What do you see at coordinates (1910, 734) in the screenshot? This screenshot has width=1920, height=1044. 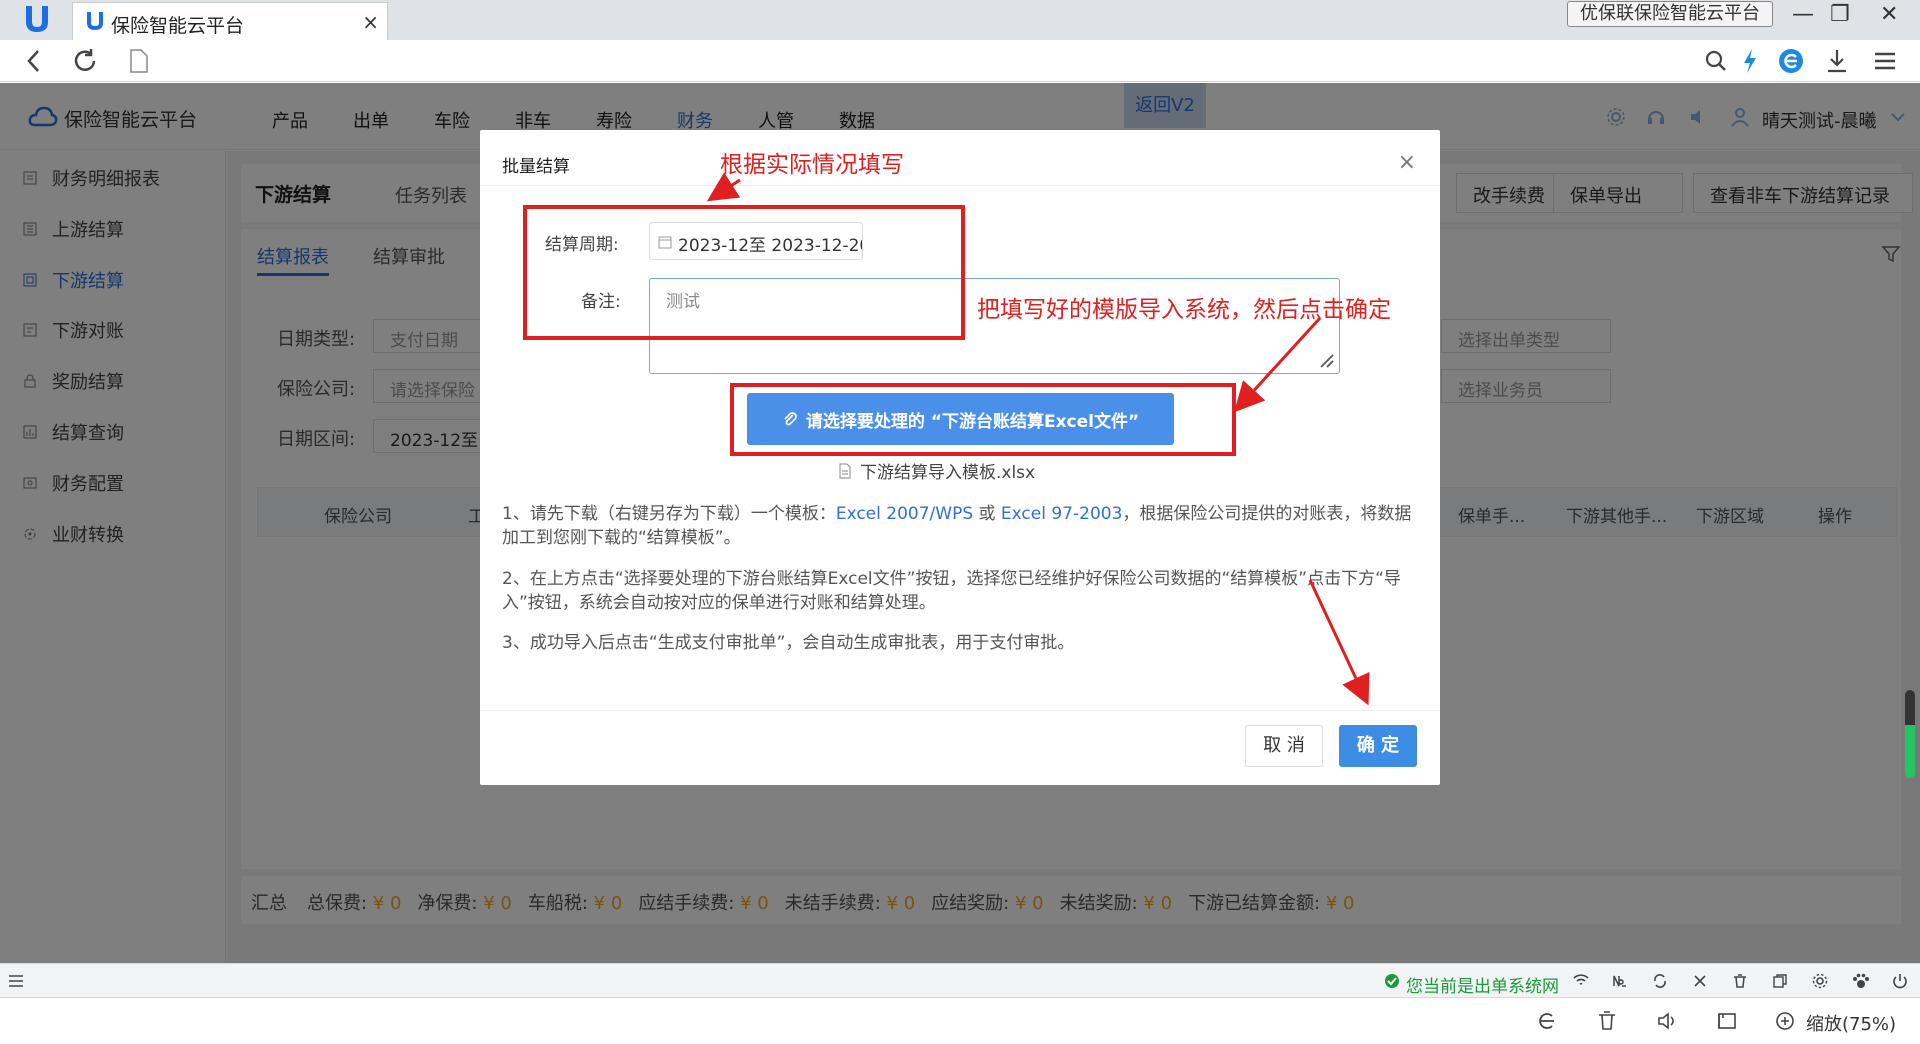 I see `scroll-indicator` at bounding box center [1910, 734].